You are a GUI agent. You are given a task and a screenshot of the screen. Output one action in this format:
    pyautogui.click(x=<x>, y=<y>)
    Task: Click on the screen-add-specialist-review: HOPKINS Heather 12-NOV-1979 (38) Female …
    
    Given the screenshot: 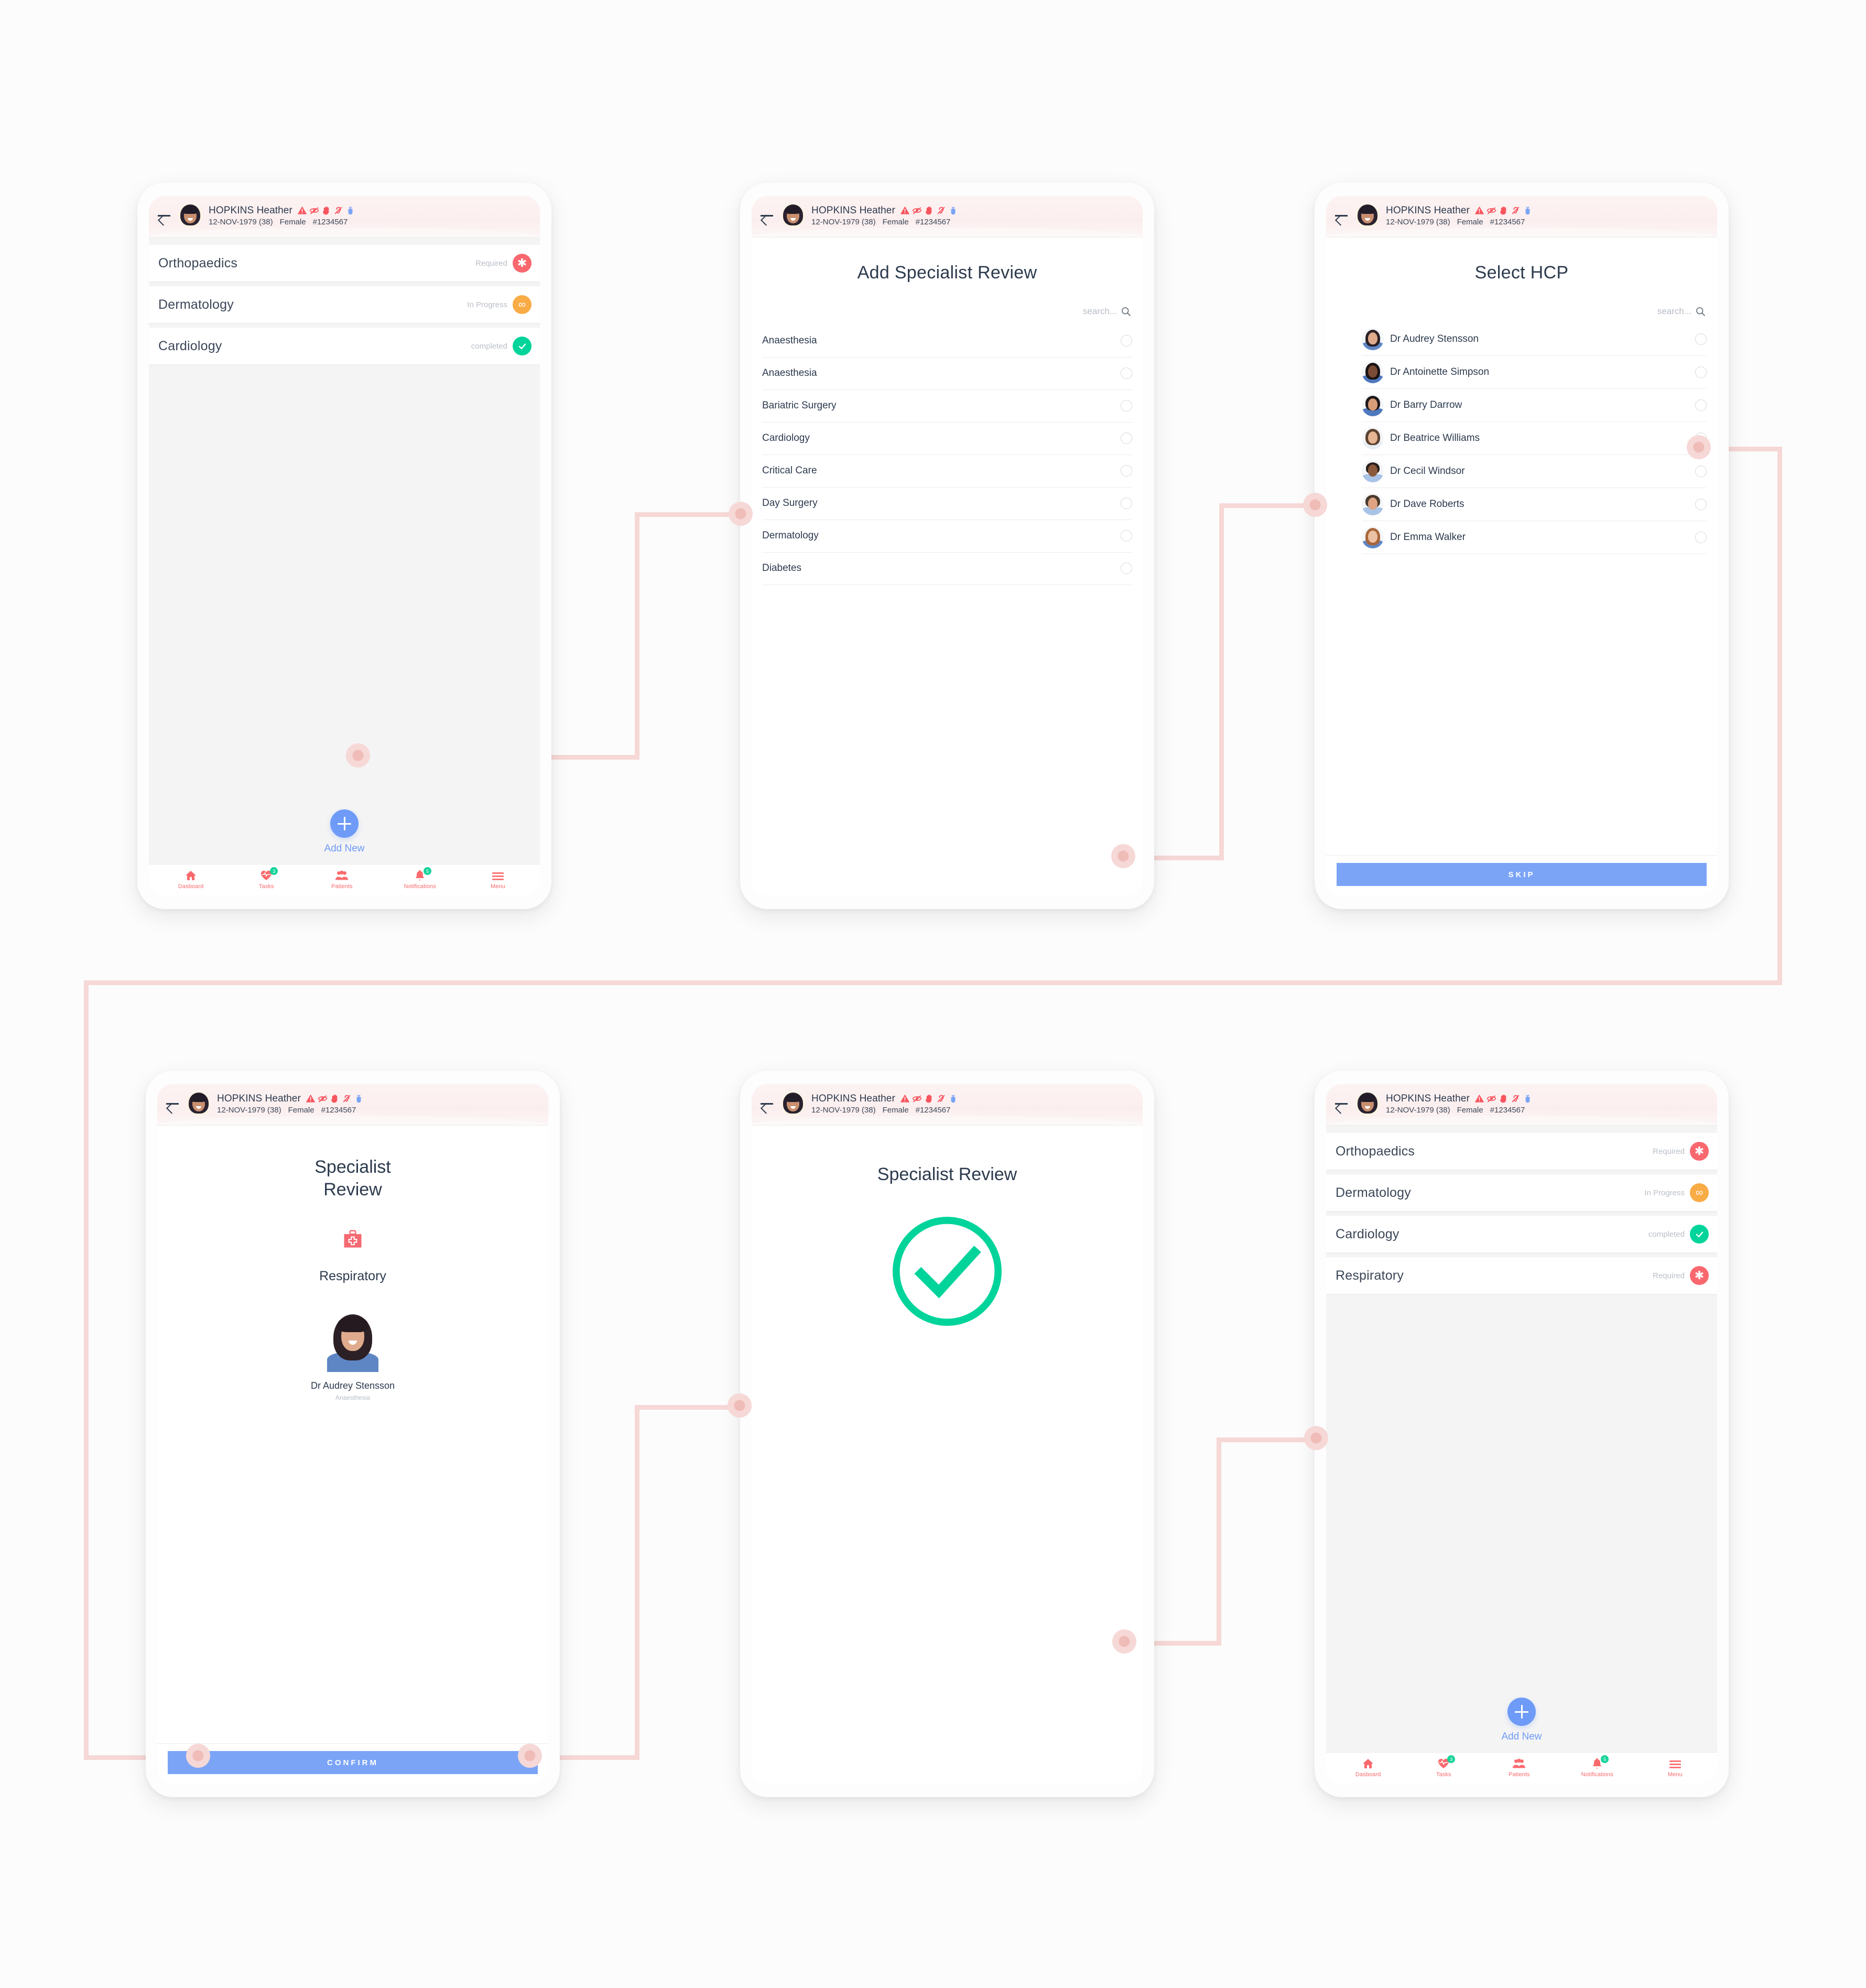 What is the action you would take?
    pyautogui.click(x=947, y=545)
    